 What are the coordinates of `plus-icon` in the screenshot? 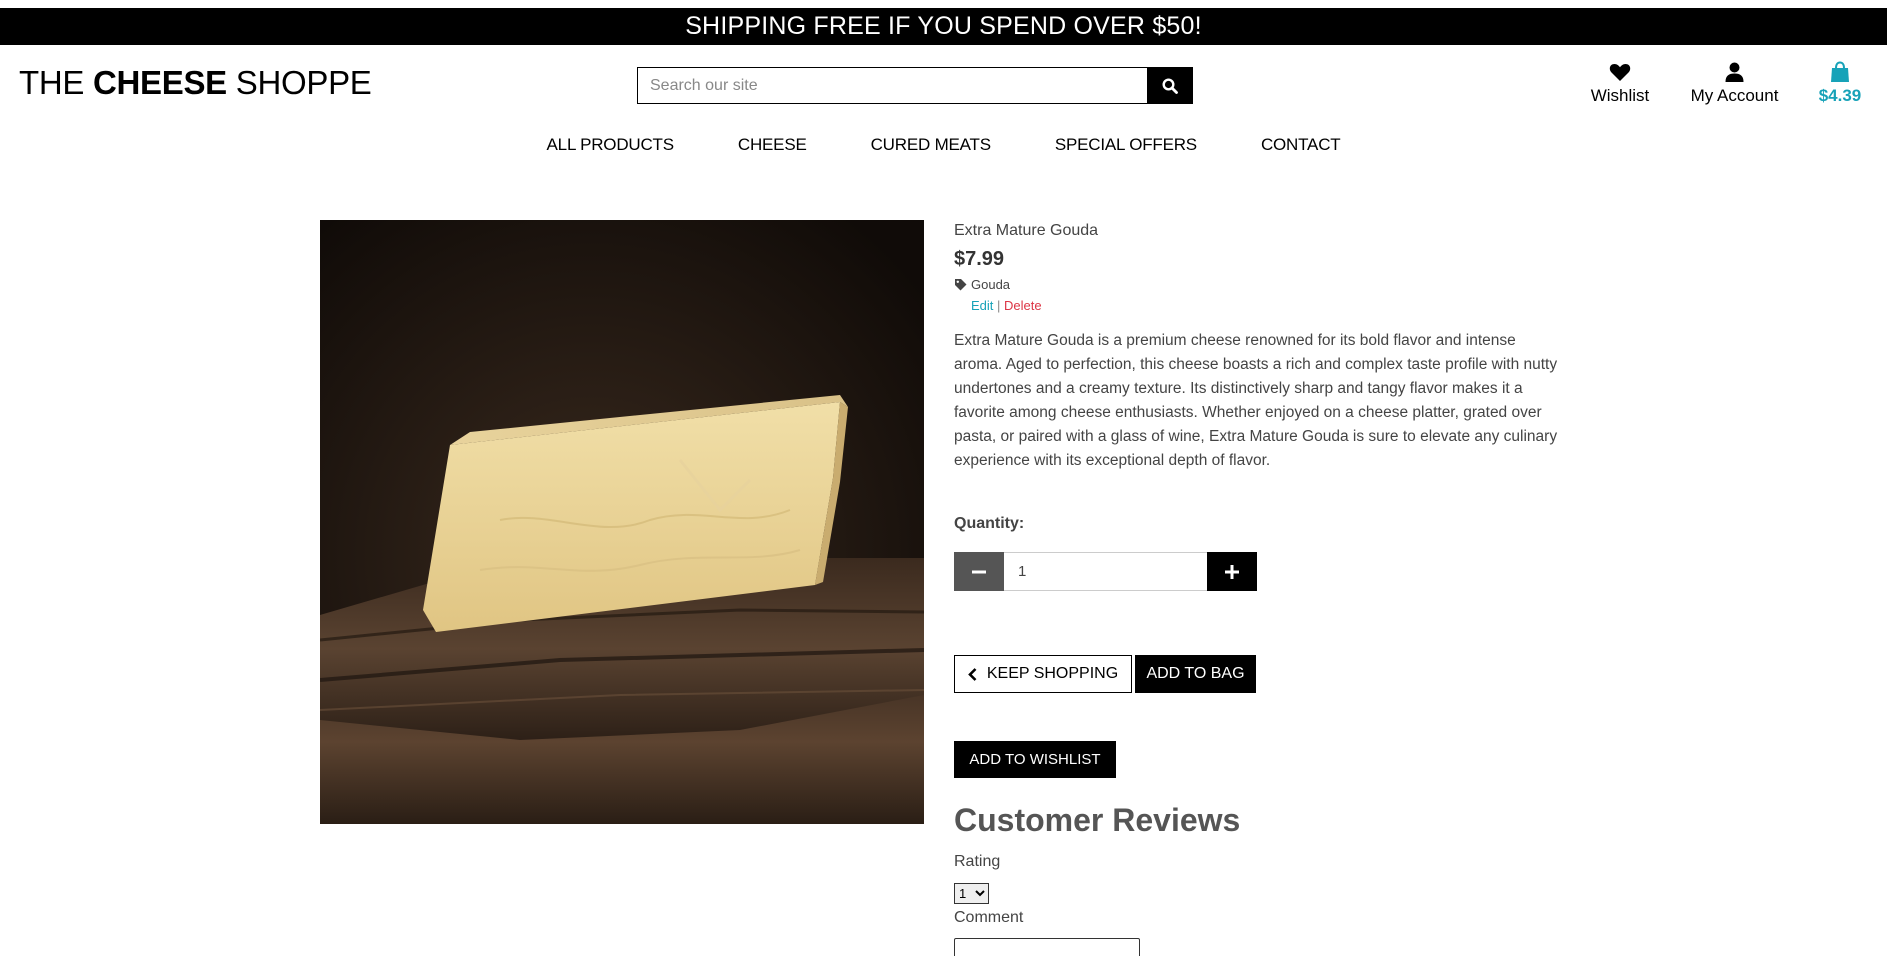 It's located at (1232, 571).